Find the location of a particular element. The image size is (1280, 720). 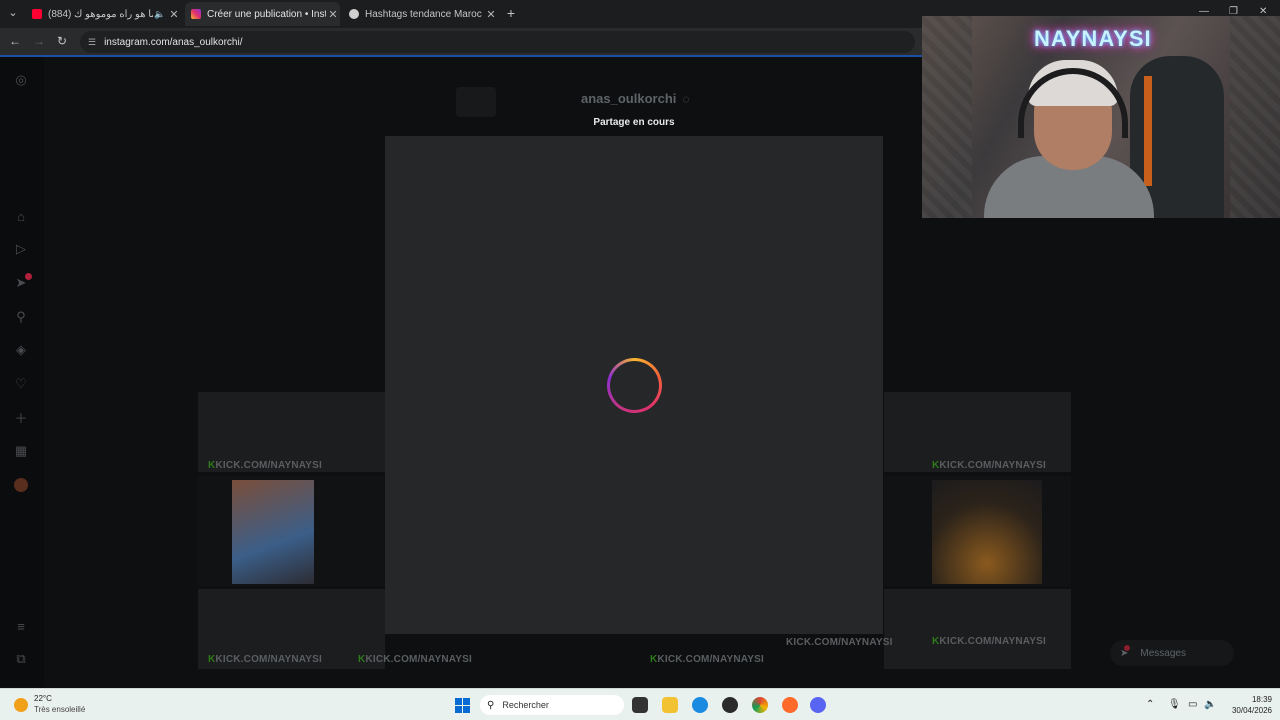

tab-search-chevron-icon: ⌄ is located at coordinates (13, 13).